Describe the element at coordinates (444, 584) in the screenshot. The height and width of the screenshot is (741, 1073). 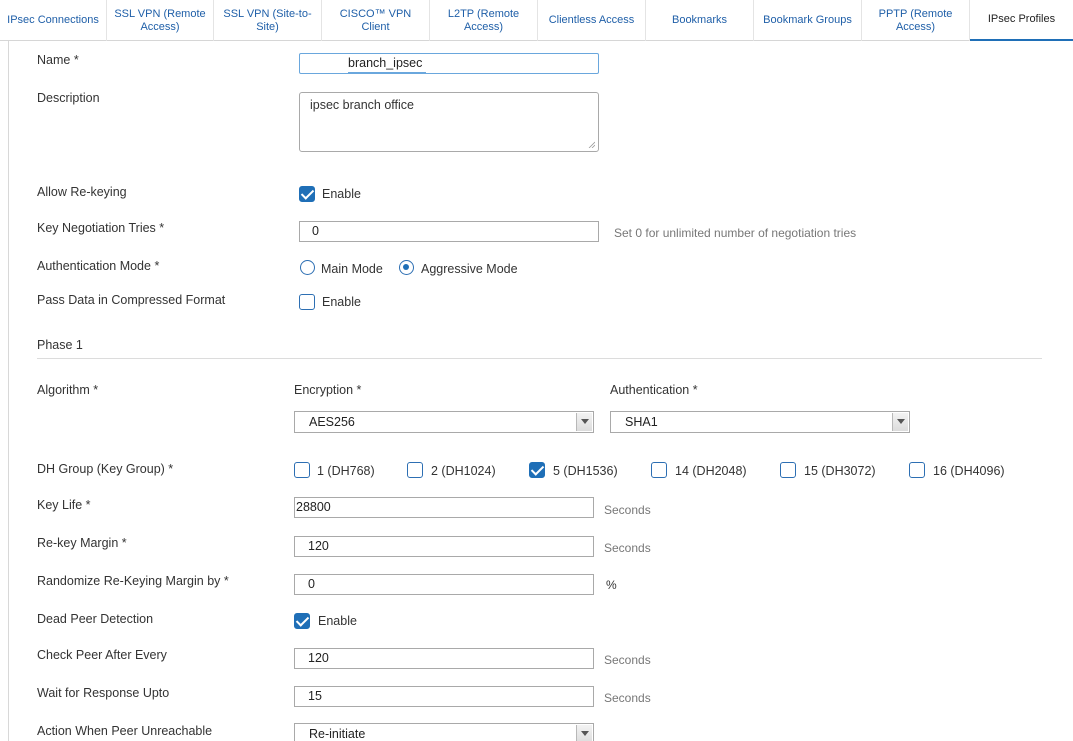
I see `randomize-input: 0` at that location.